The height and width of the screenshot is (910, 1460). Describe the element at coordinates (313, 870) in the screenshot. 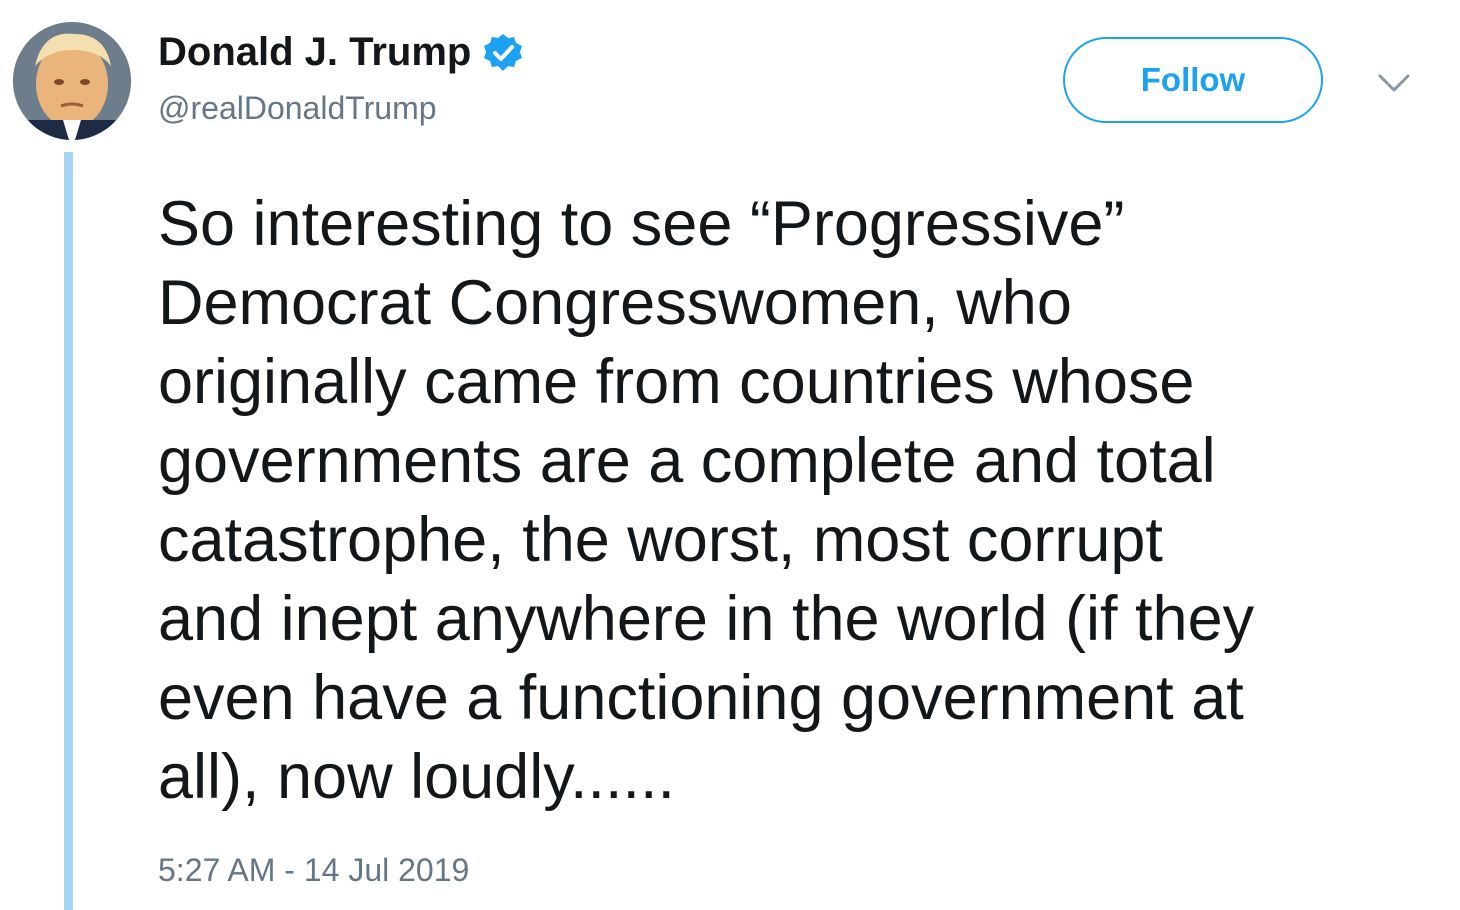

I see `tweet-timestamp: 5:27 AM - 14 Jul 2019` at that location.